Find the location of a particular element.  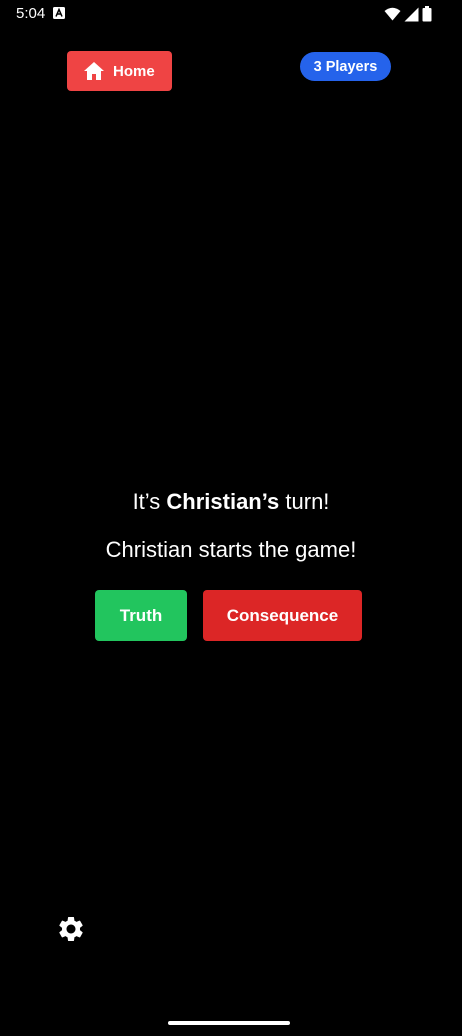

gear-icon is located at coordinates (71, 929).